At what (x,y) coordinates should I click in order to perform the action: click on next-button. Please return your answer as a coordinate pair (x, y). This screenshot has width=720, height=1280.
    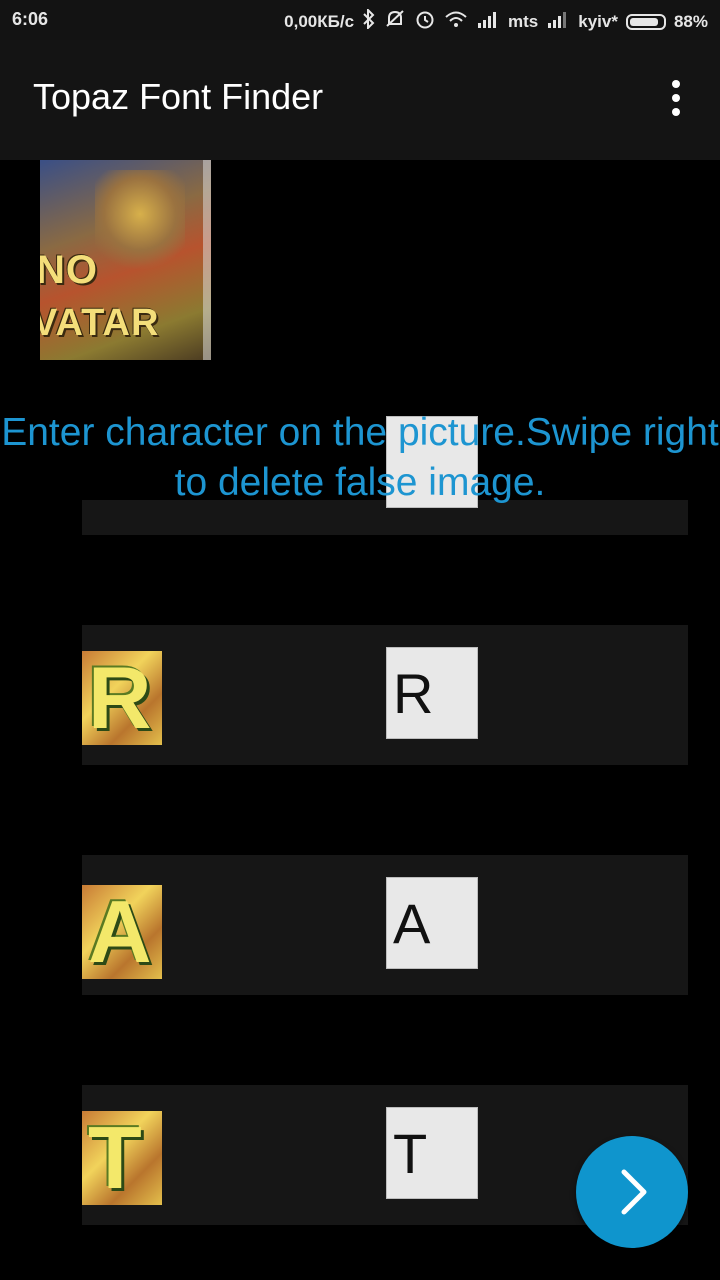
    Looking at the image, I should click on (632, 1192).